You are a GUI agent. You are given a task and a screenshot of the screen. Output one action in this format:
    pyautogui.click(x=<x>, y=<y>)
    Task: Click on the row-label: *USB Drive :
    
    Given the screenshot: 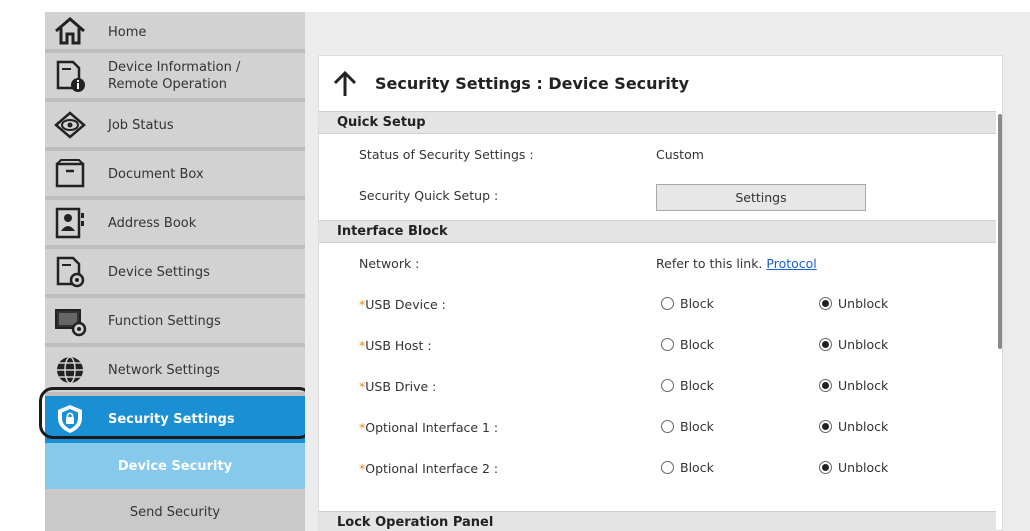 What is the action you would take?
    pyautogui.click(x=397, y=386)
    